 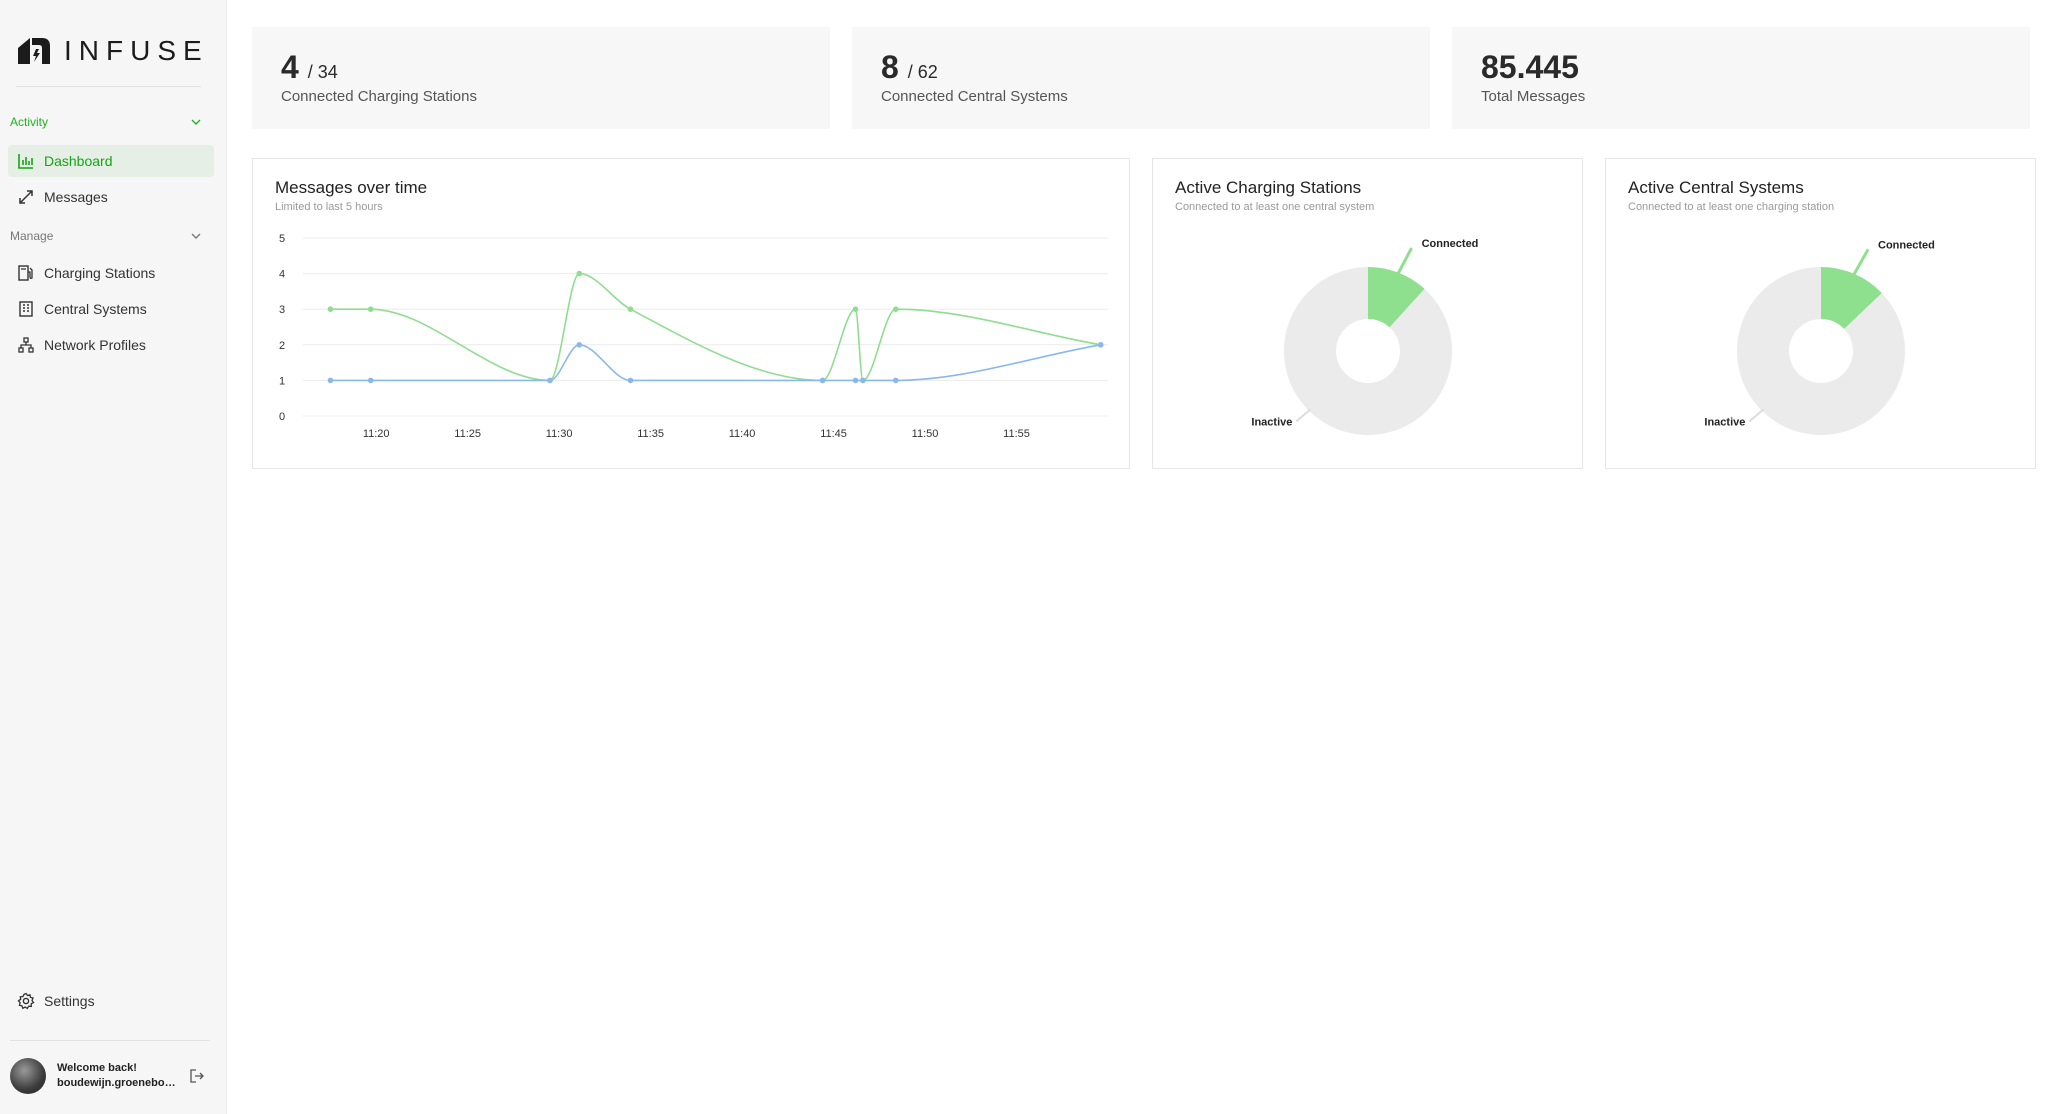 I want to click on brand-name: INFUSE, so click(x=136, y=50).